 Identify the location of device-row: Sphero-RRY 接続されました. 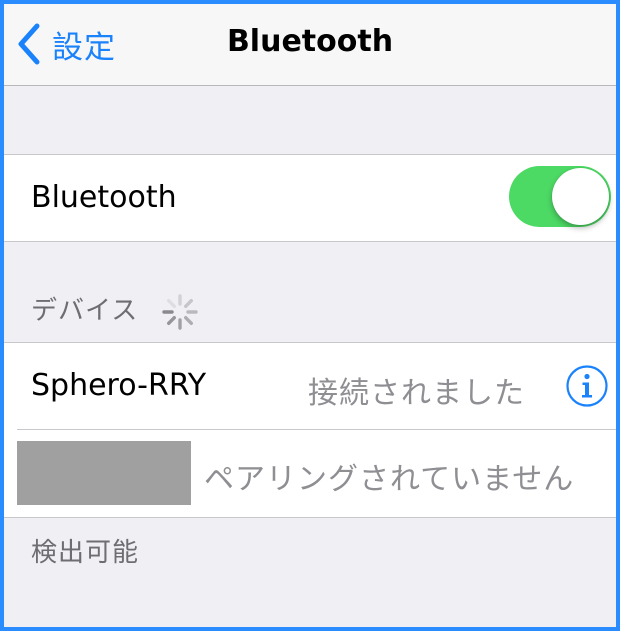
(310, 386).